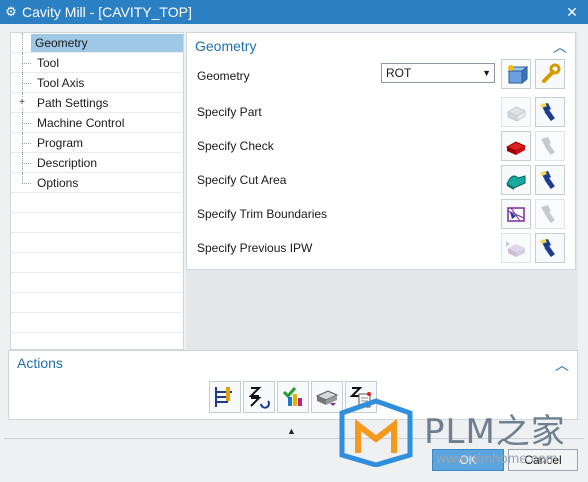 The width and height of the screenshot is (588, 482). I want to click on geometry-row: Geometry ROT ▼, so click(382, 75).